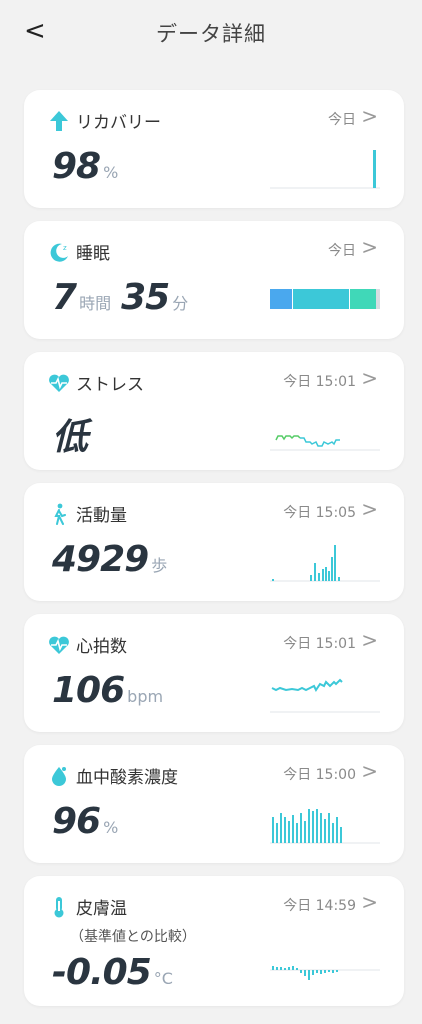  I want to click on card-title: ストレス, so click(110, 385).